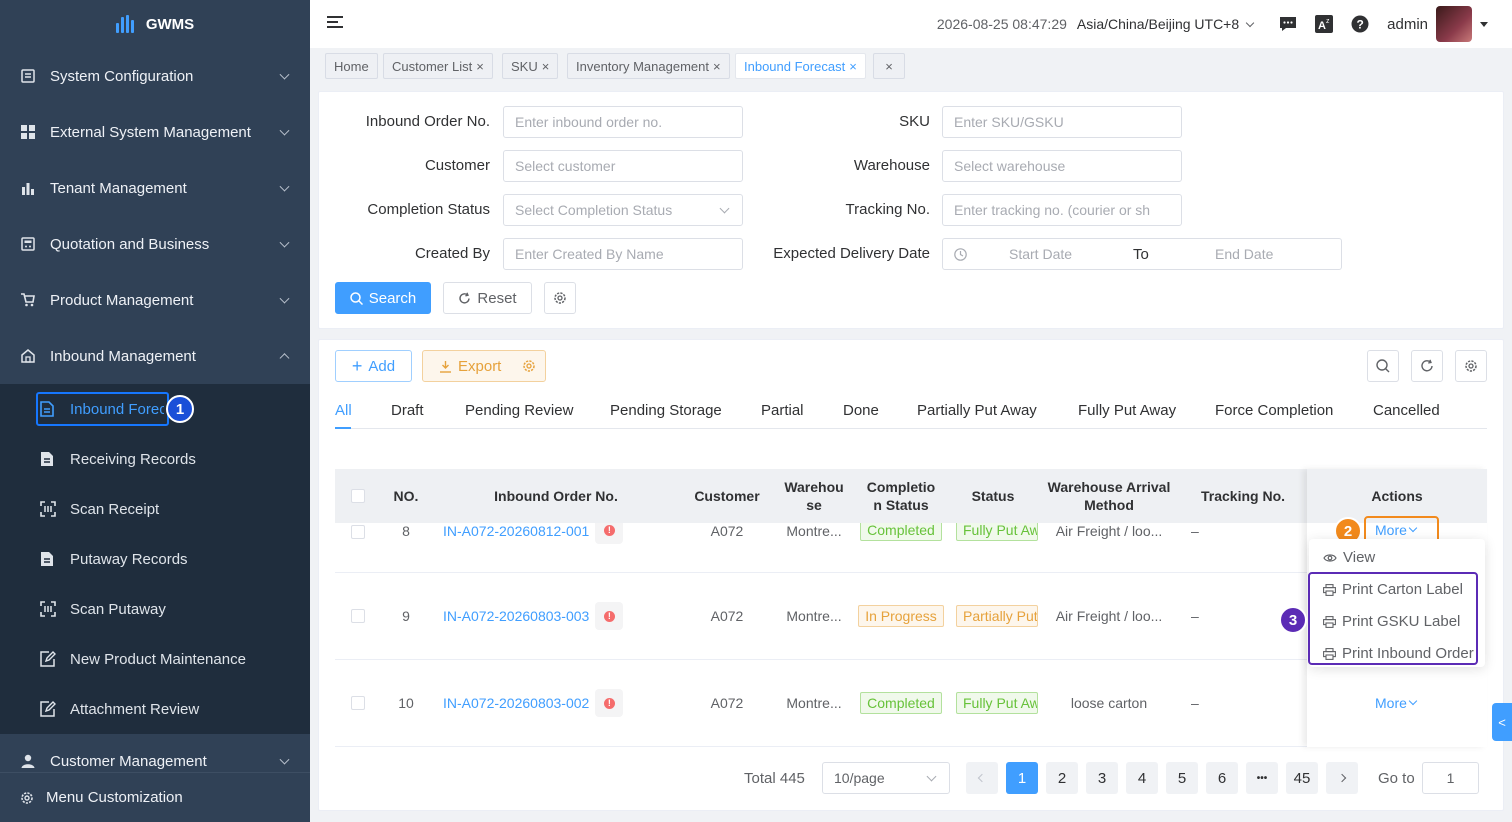 This screenshot has width=1512, height=822. I want to click on start-date-placeholder: Start Date, so click(1040, 254).